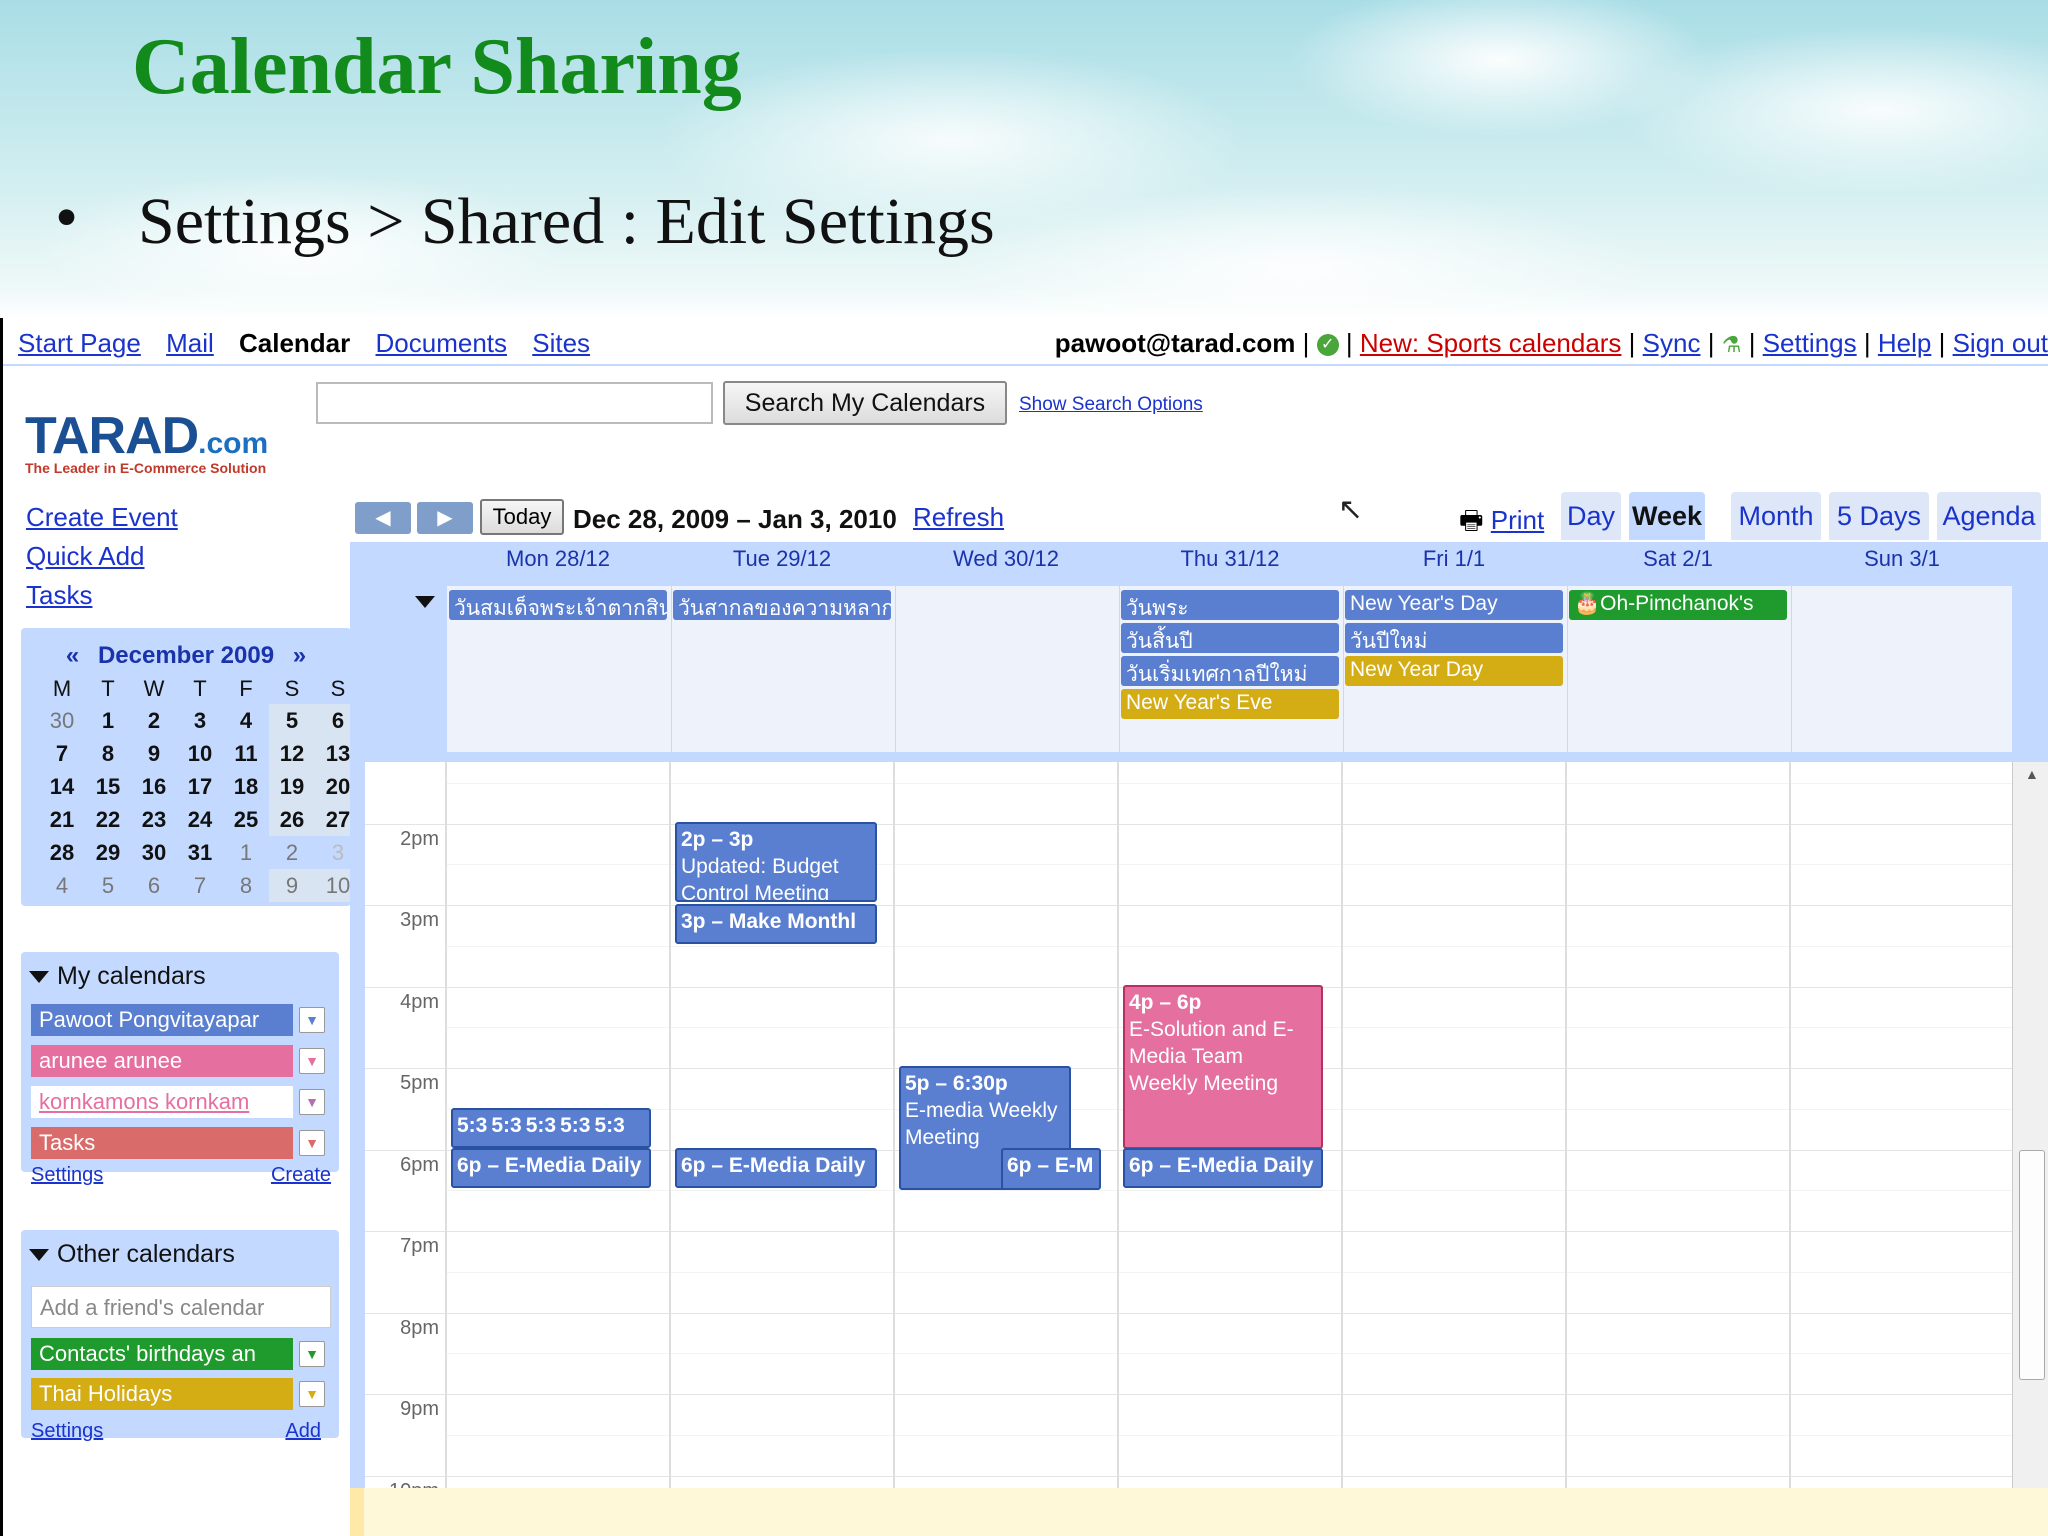  What do you see at coordinates (782, 559) in the screenshot?
I see `day-header-tue: Tue 29/12` at bounding box center [782, 559].